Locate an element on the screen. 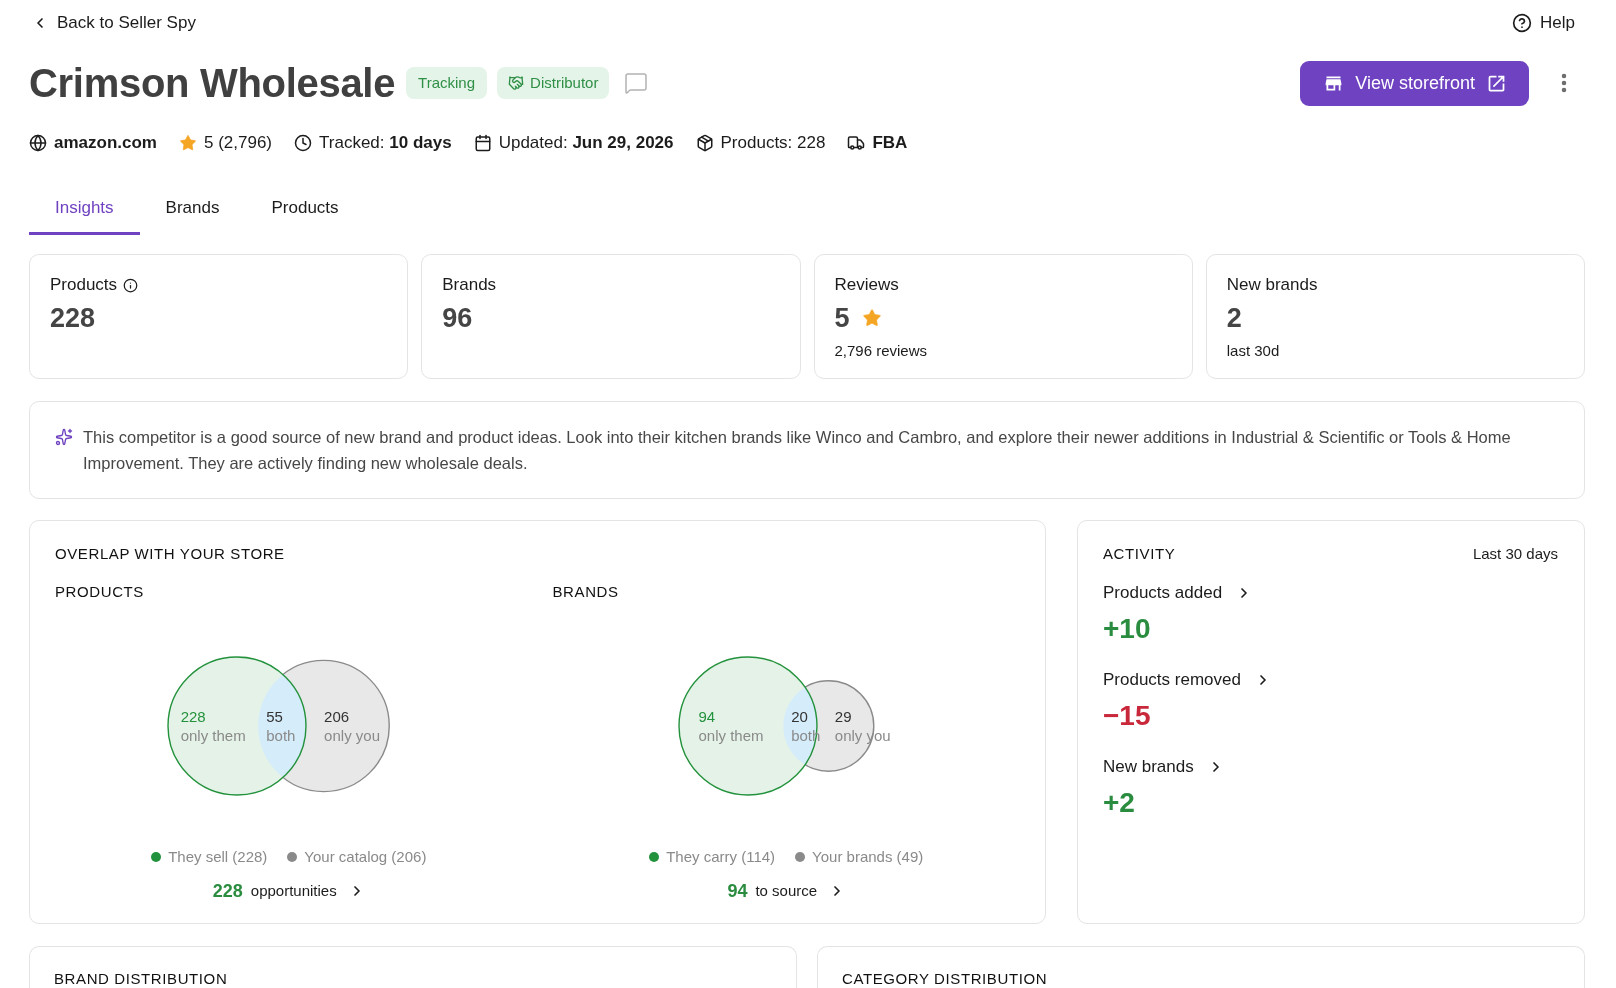 The image size is (1616, 988). activity-value: +2 is located at coordinates (1119, 803).